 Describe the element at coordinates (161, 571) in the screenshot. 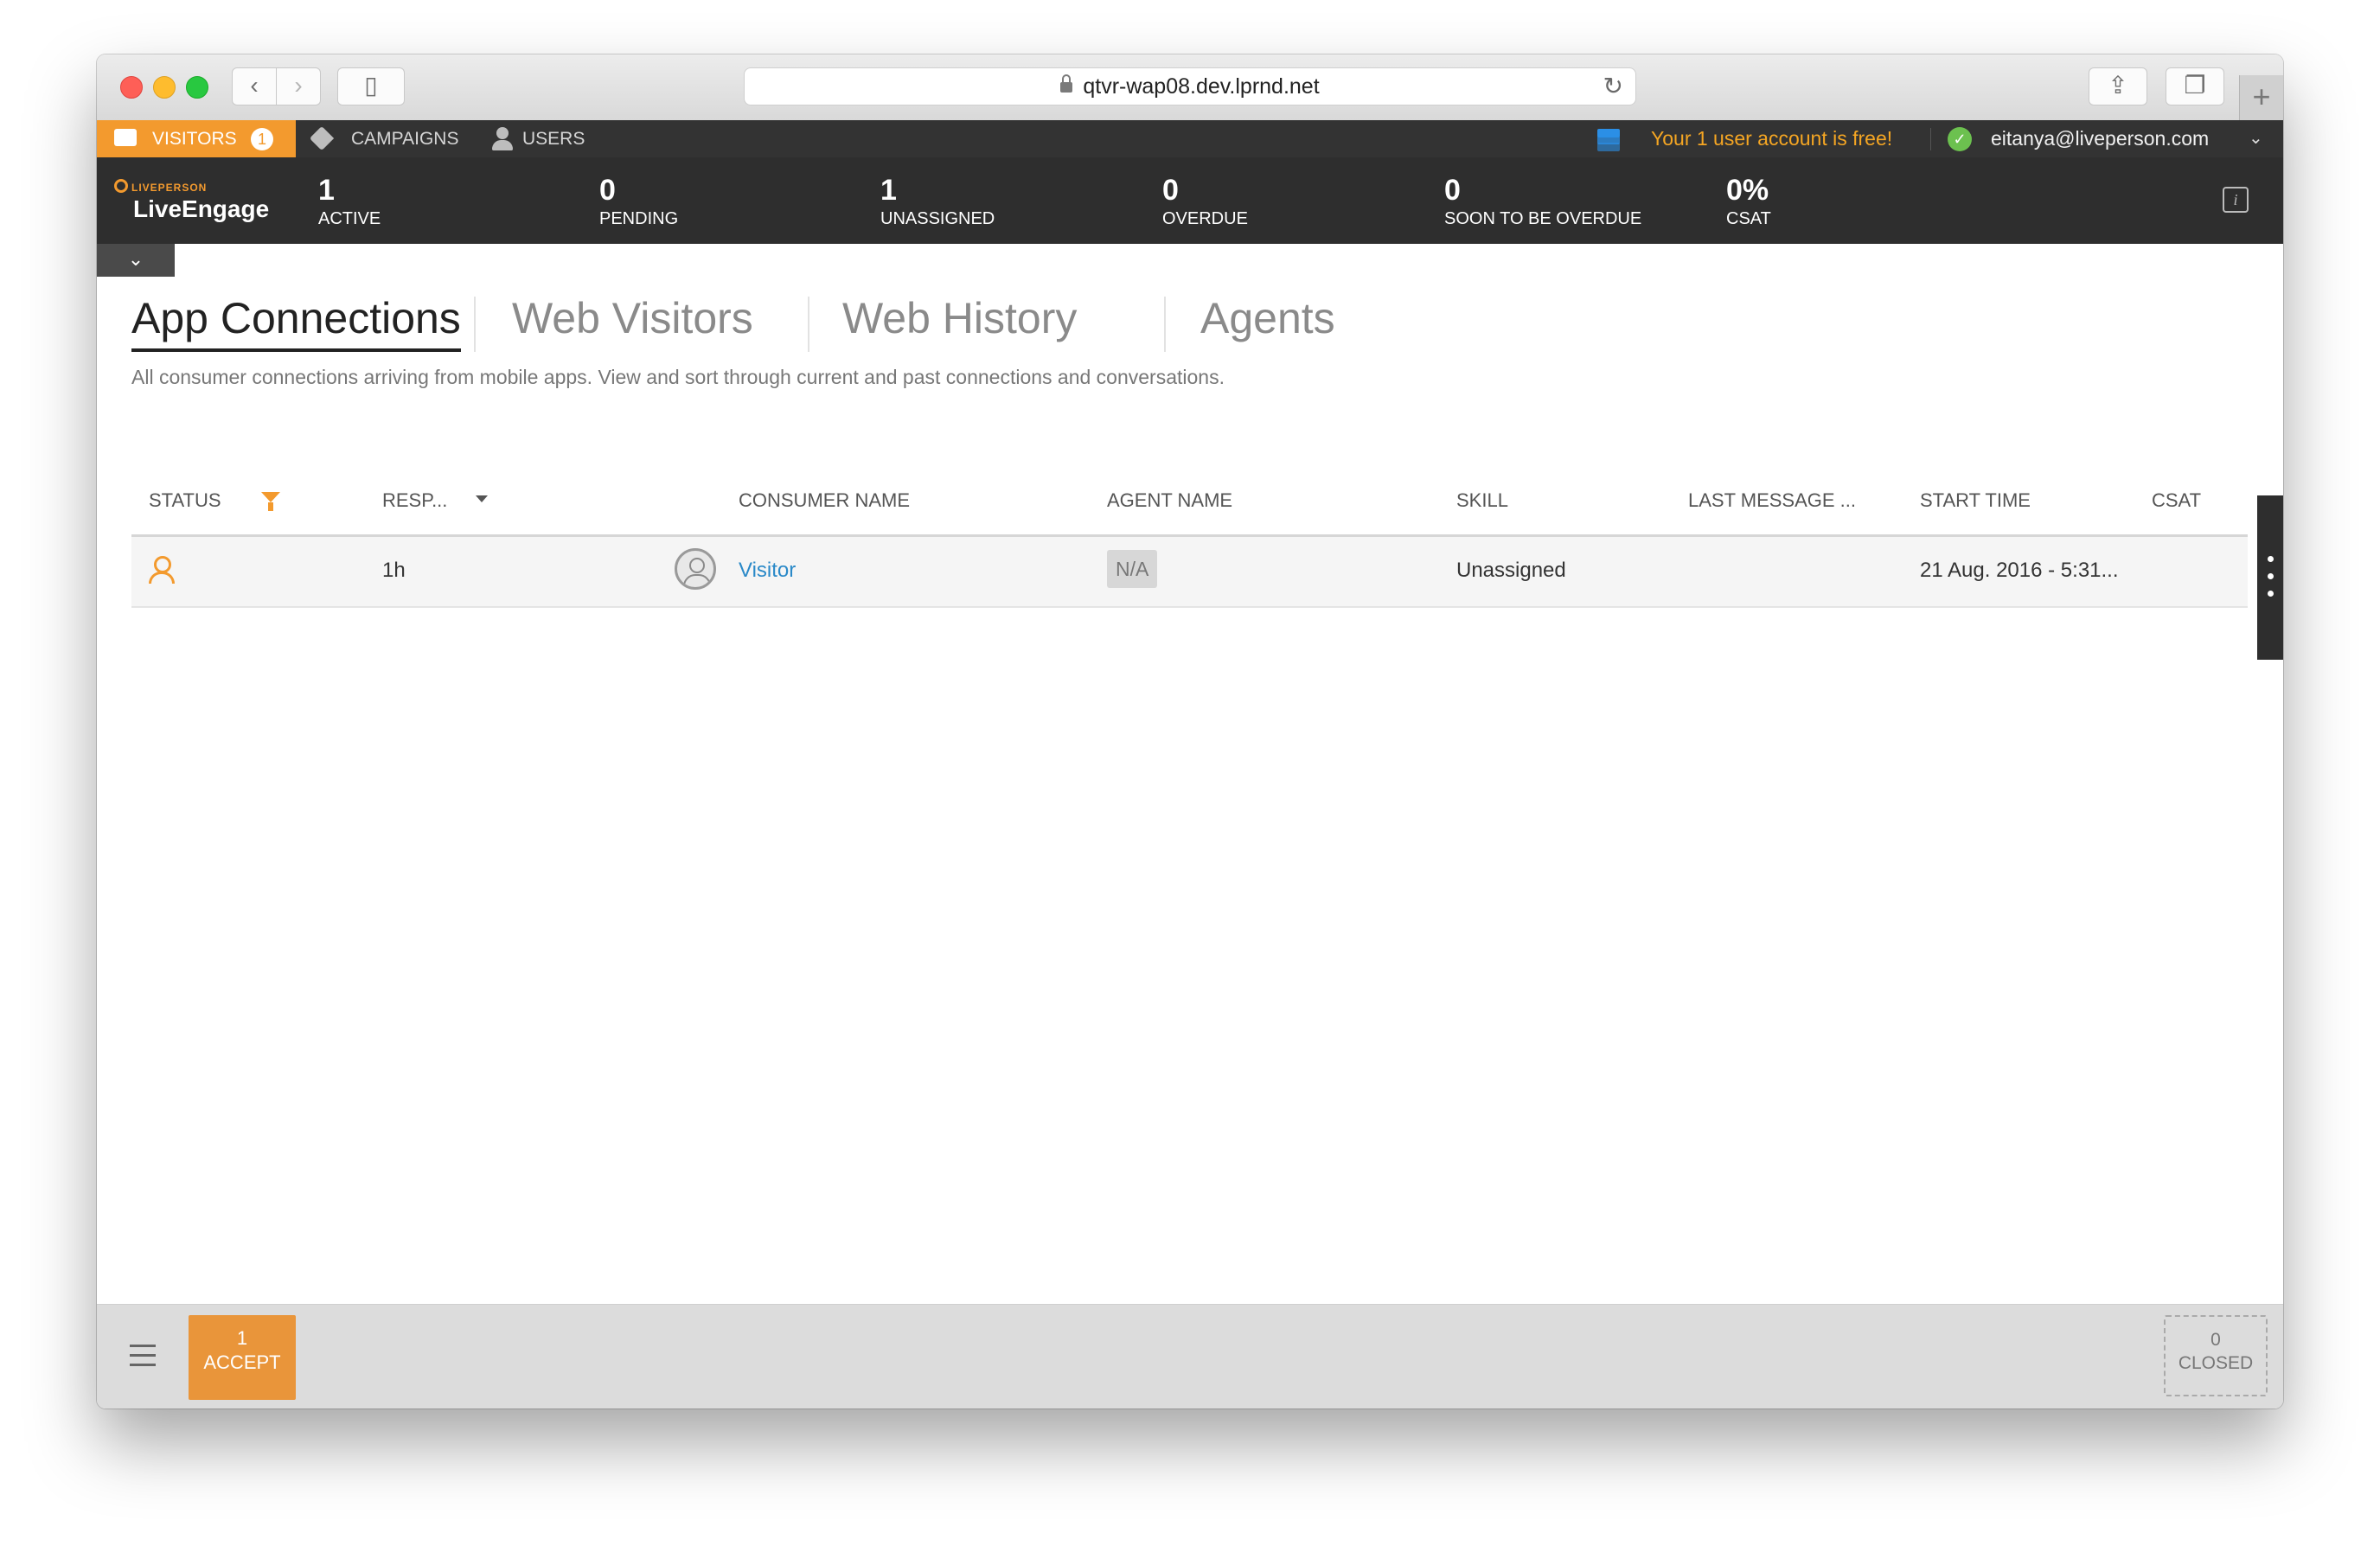

I see `person-icon` at that location.